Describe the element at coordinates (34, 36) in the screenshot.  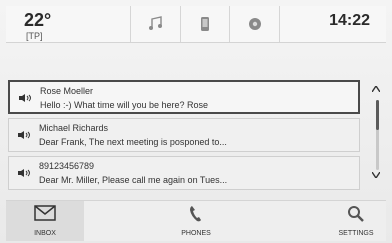
I see `traffic-program-indicator: [TP]` at that location.